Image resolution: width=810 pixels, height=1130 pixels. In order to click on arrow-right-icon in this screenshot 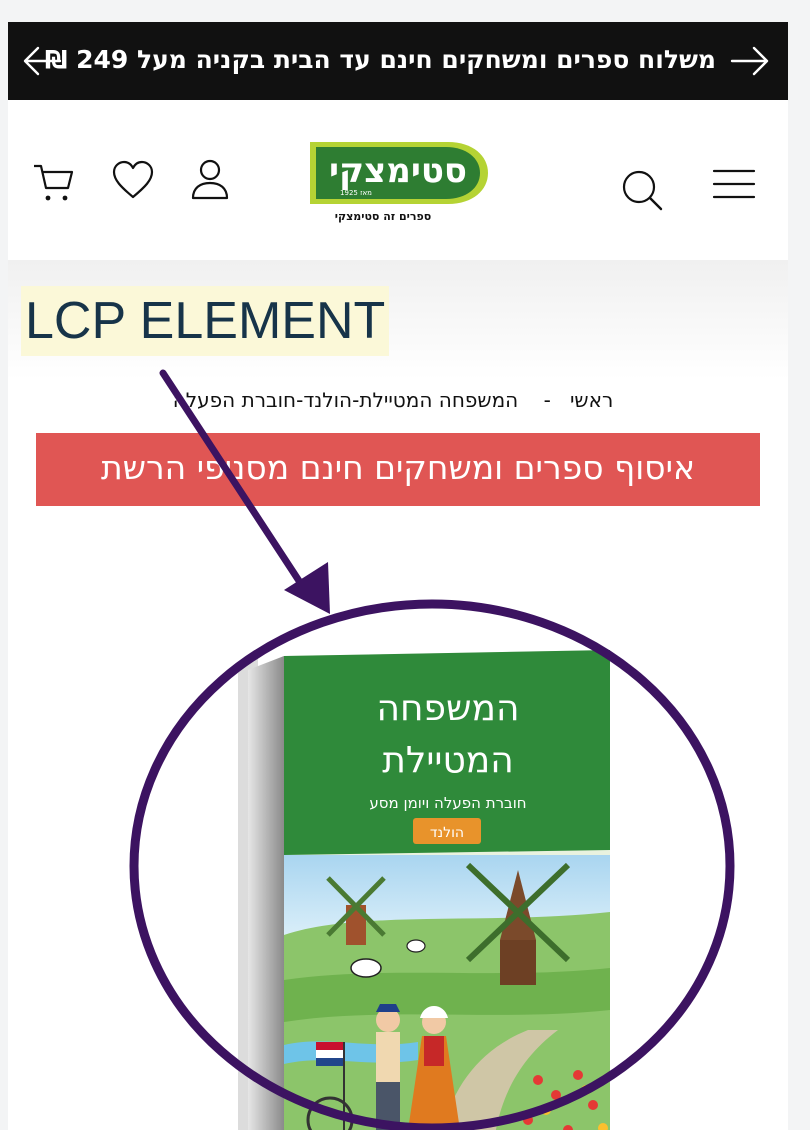, I will do `click(750, 61)`.